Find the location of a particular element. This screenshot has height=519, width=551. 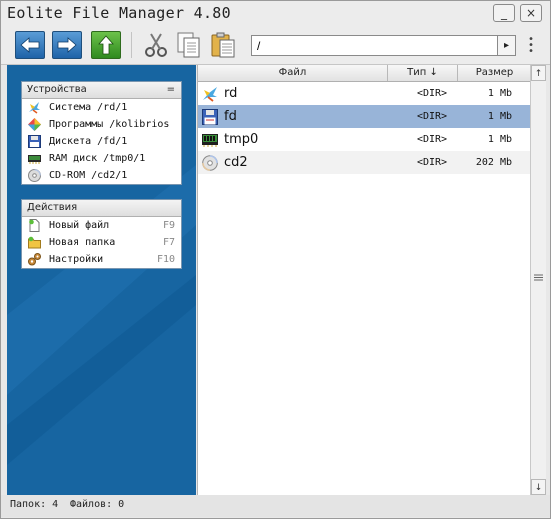

device-item-label: Система /rd/1 is located at coordinates (88, 107).